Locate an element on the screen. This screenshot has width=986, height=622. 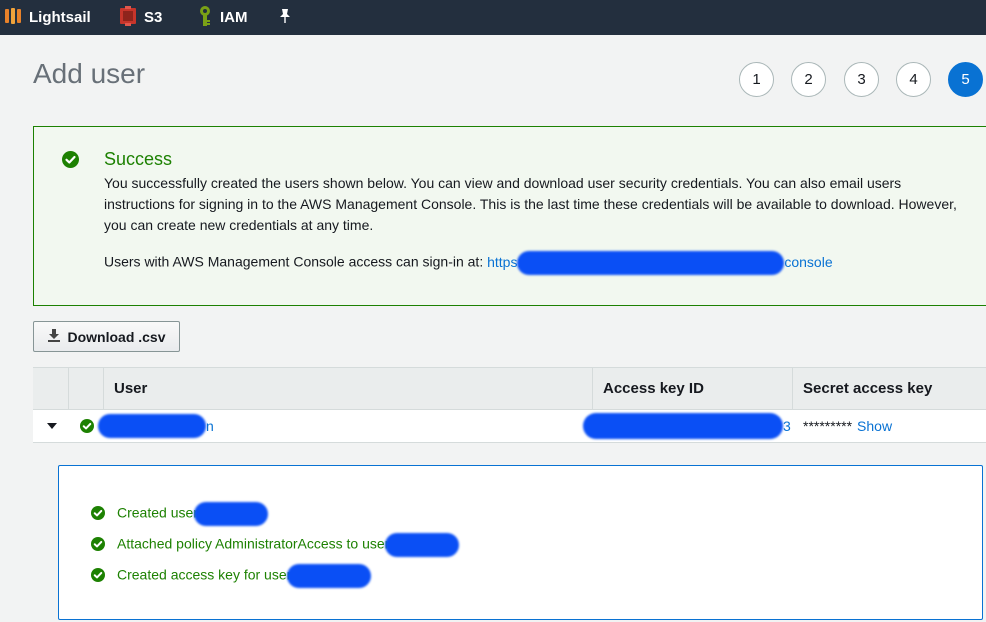
pin-button is located at coordinates (285, 17).